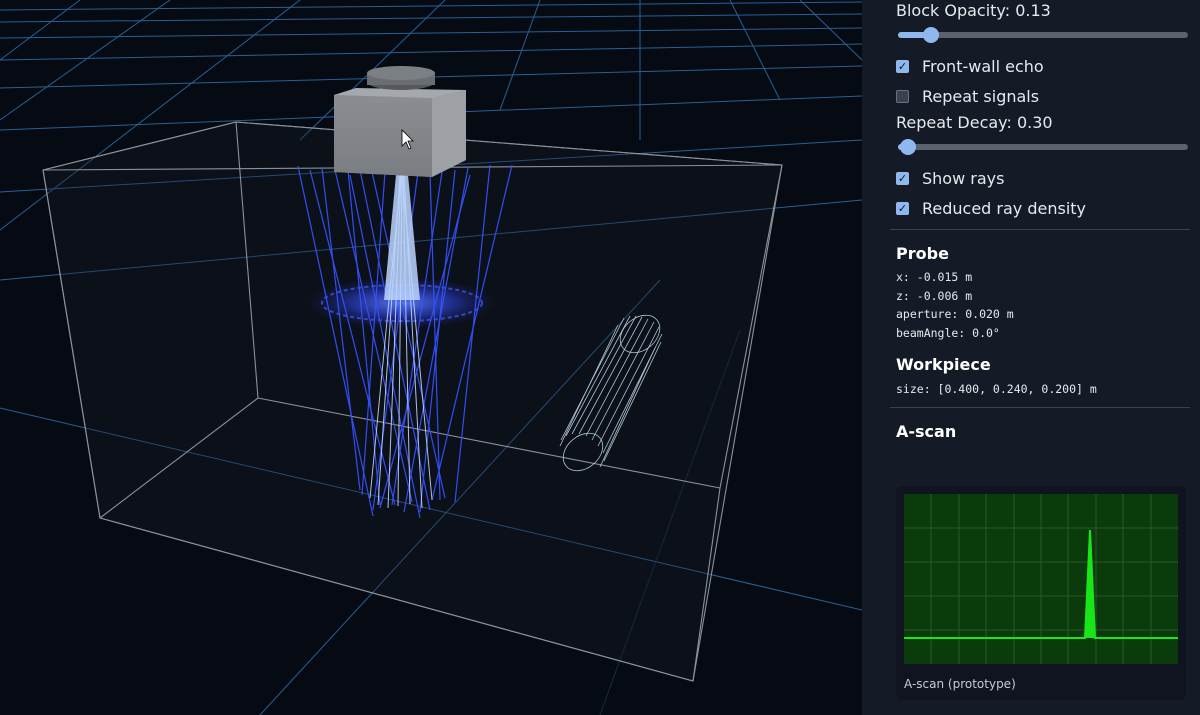 The height and width of the screenshot is (715, 1200). I want to click on reduced-ray-density-label: Reduced ray density, so click(1004, 208).